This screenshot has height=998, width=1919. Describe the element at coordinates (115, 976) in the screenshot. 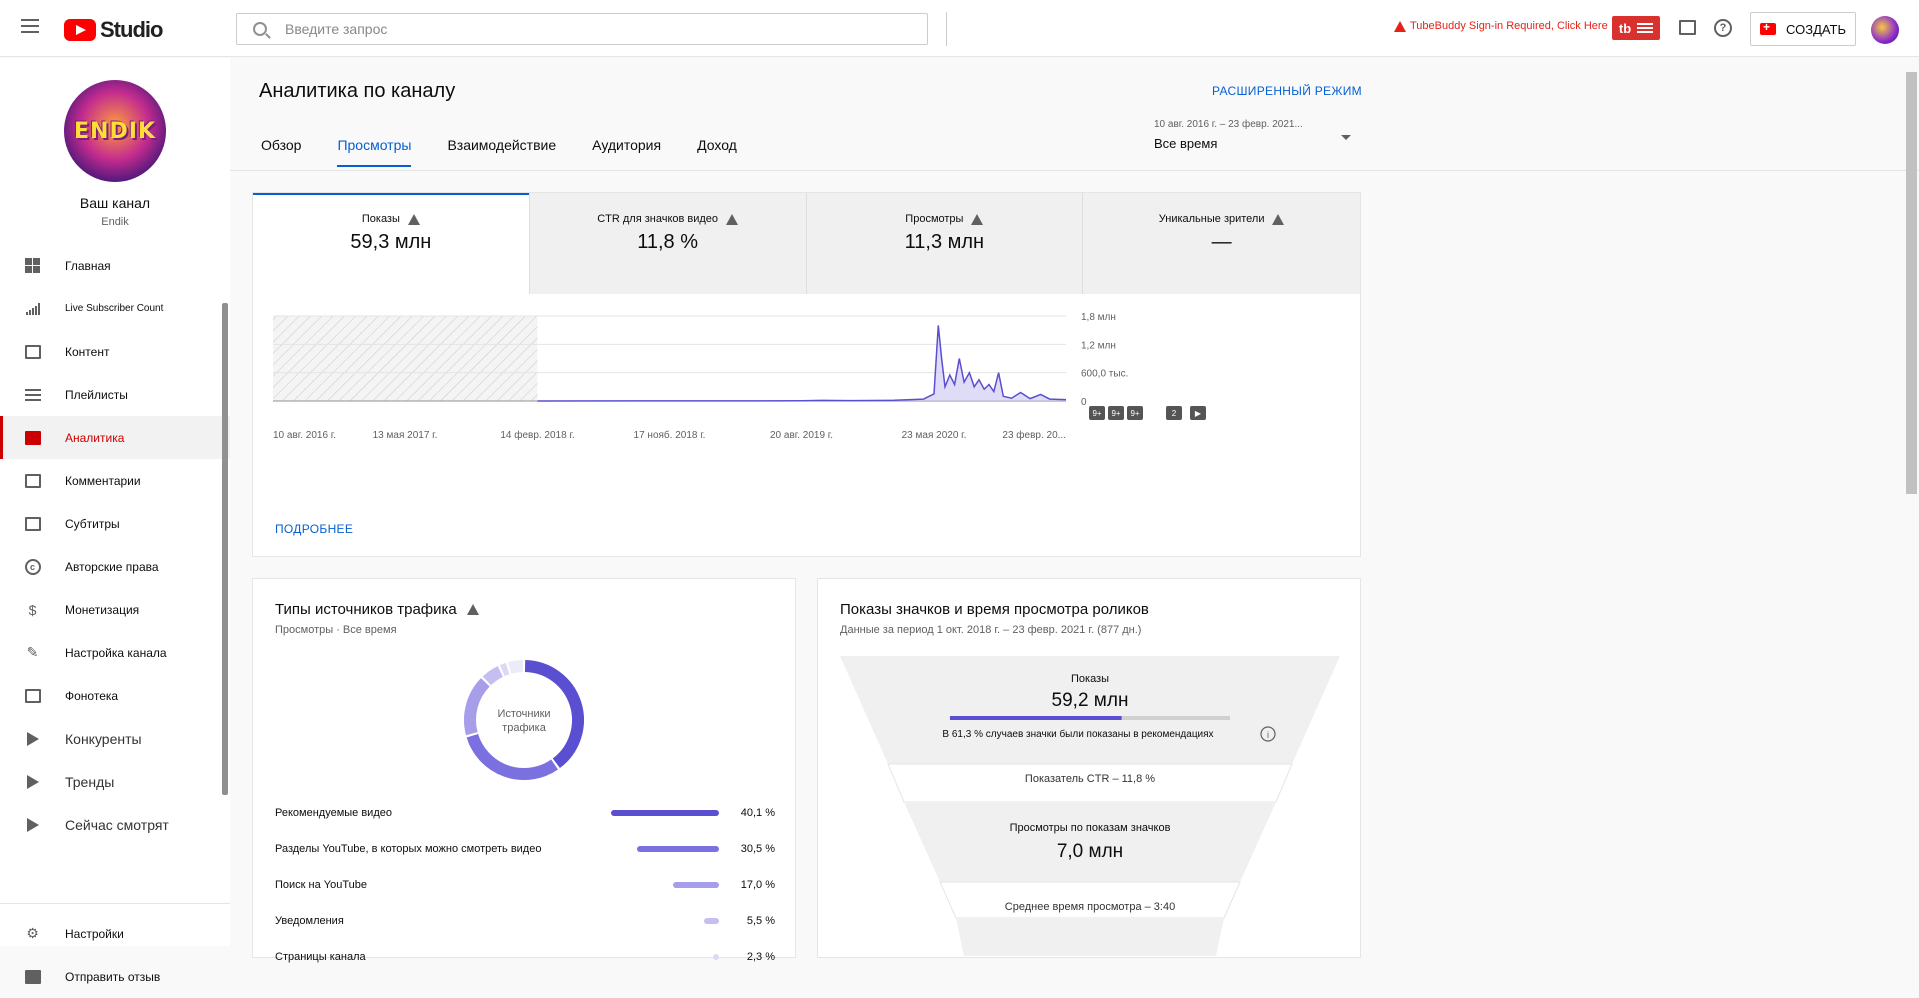

I see `sidebar-item-feedback: Отправить отзыв` at that location.